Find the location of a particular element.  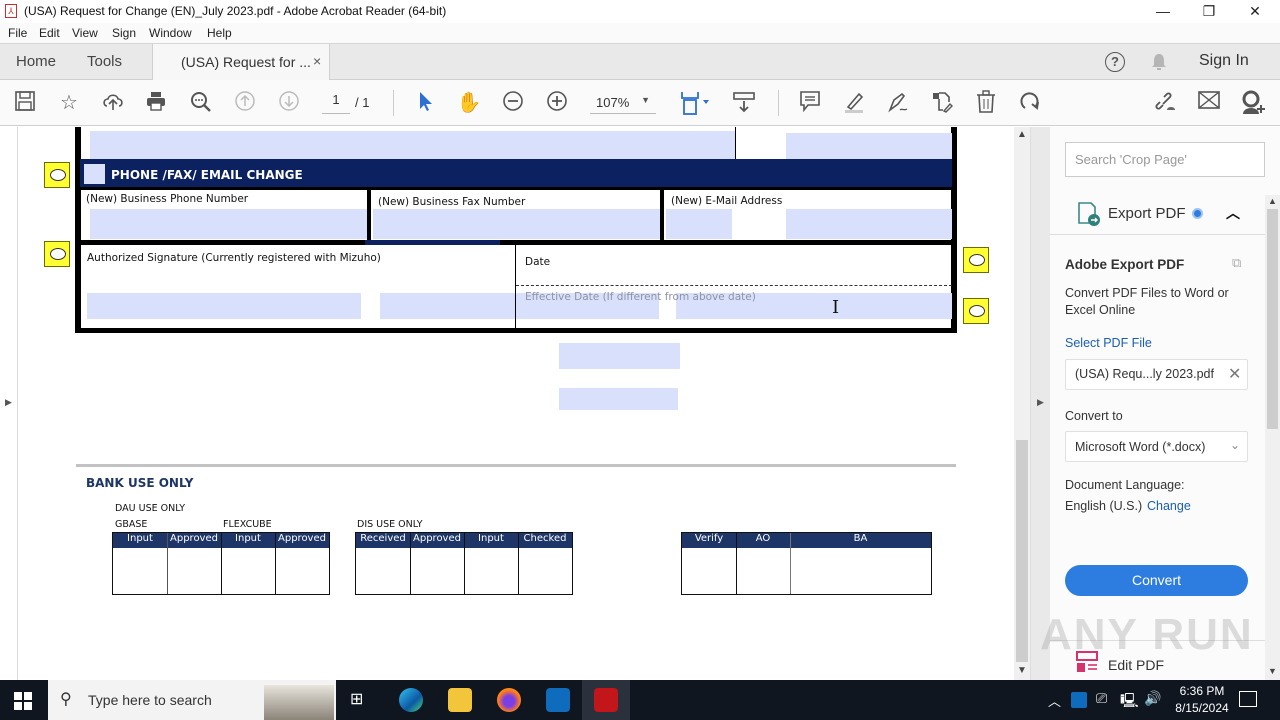

change-language-link: Change is located at coordinates (1169, 506).